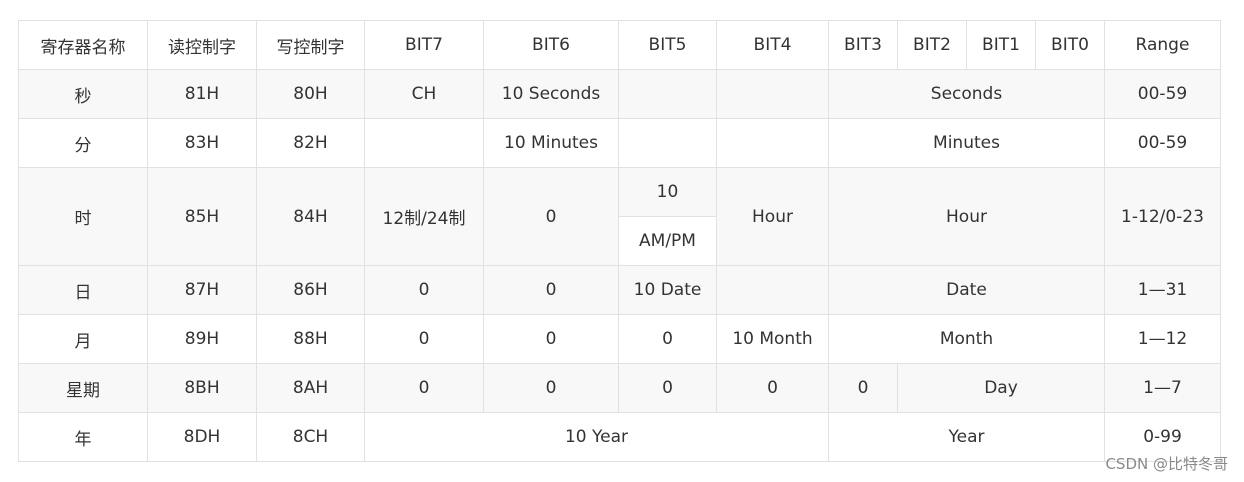  I want to click on range-cell: 1-12/0-23, so click(1162, 216).